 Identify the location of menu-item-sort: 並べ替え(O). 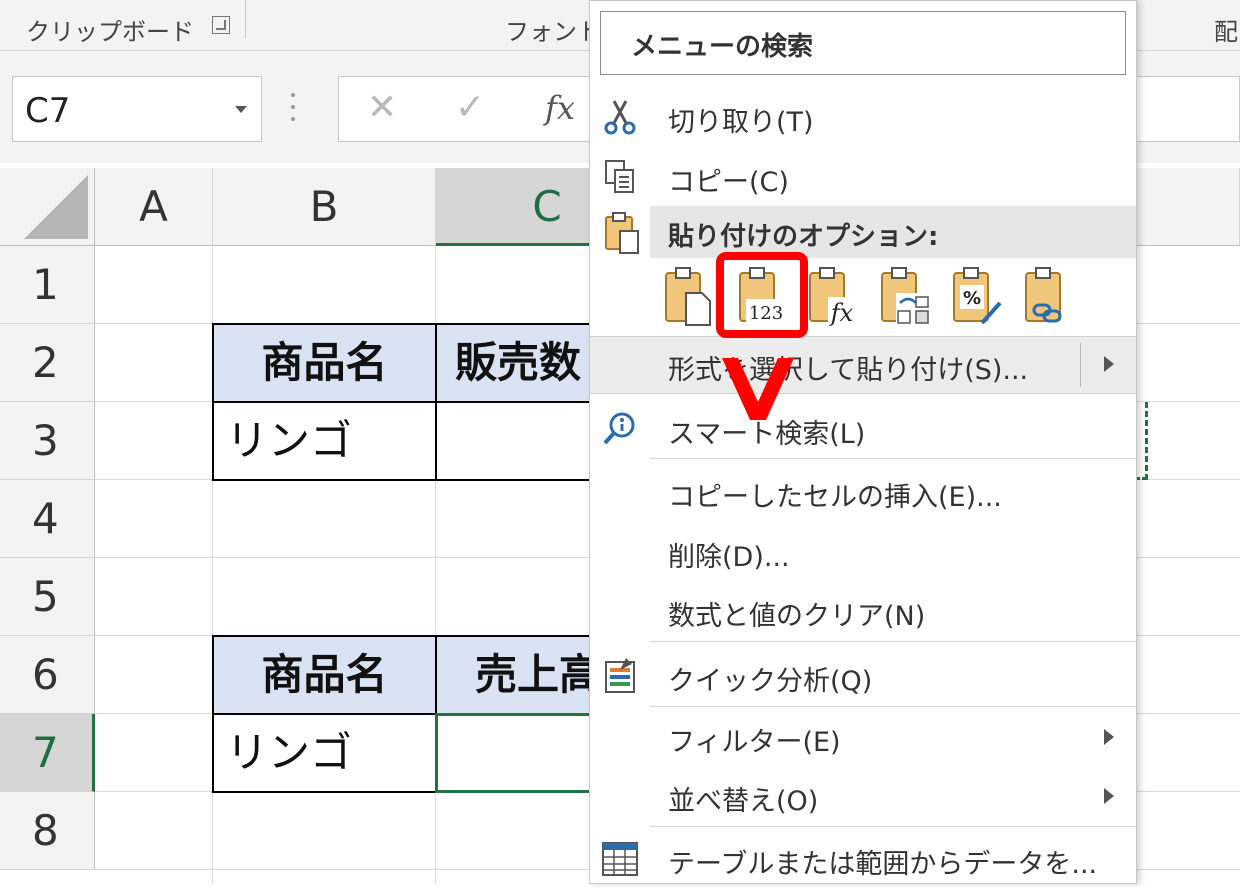
(863, 796).